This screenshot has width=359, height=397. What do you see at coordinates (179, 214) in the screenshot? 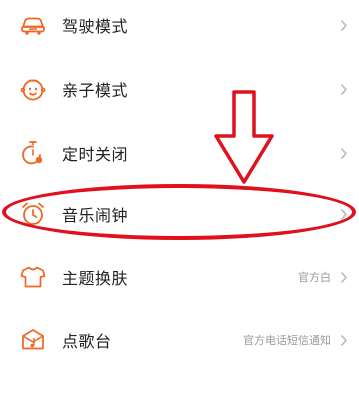
I see `menu-item-music-alarm: 音乐闹钟` at bounding box center [179, 214].